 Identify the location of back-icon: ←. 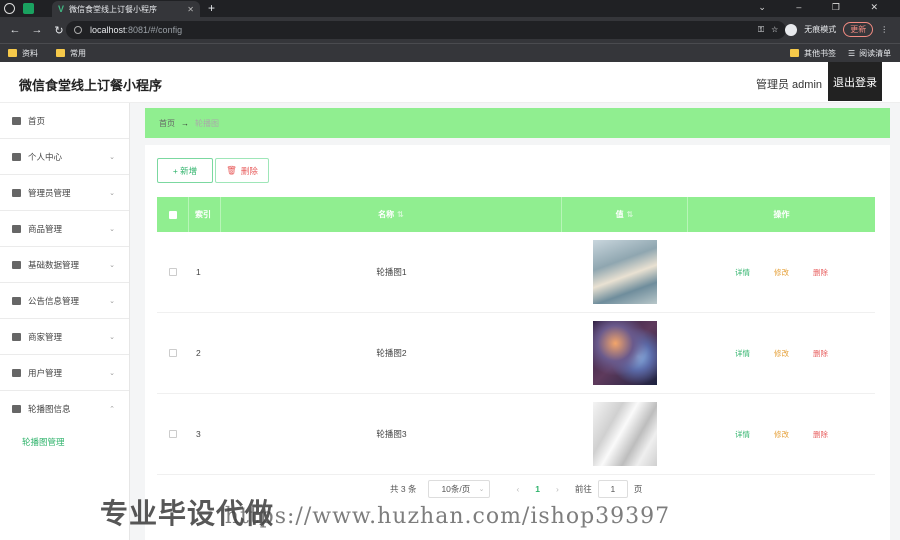
(15, 30).